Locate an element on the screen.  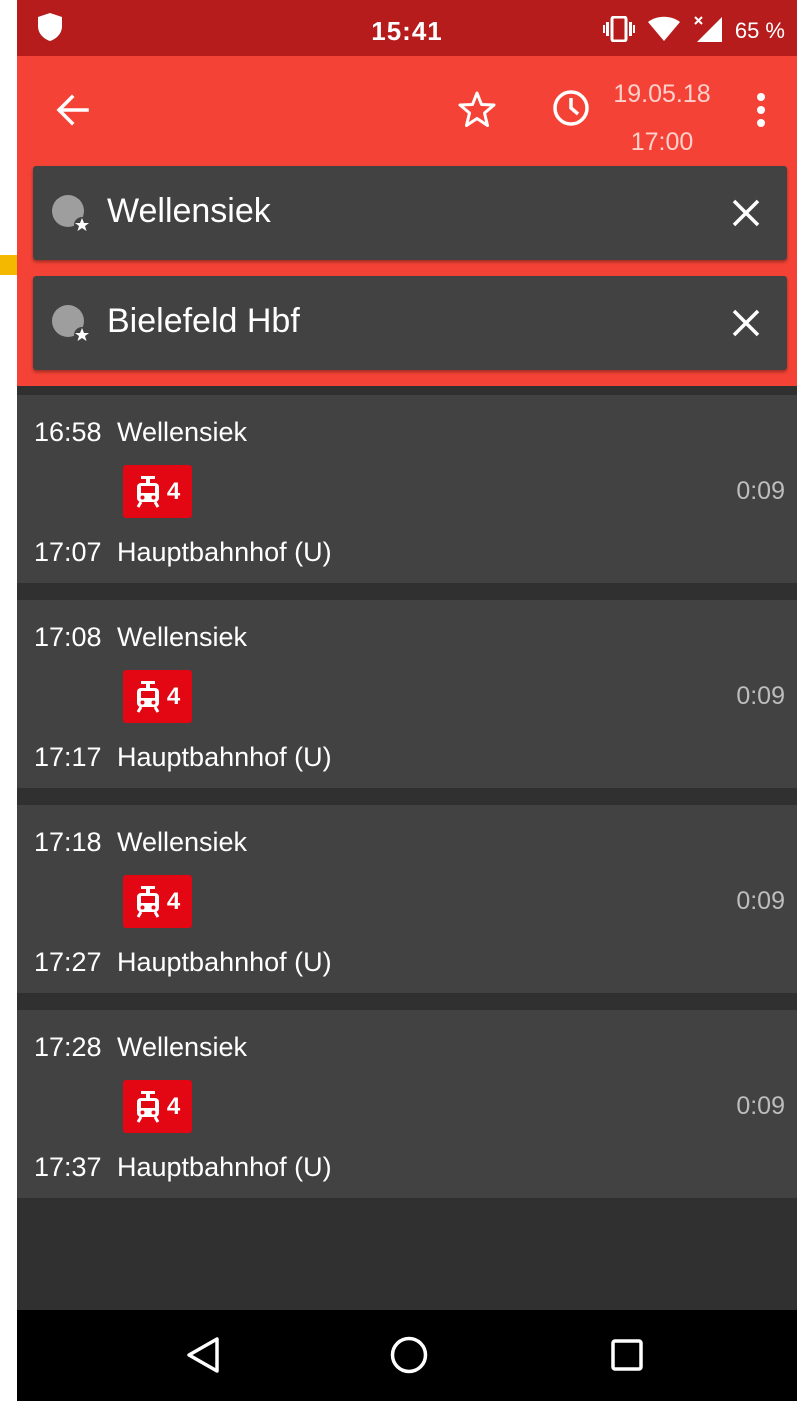
departure-row: 16:58 Wellensiek is located at coordinates (140, 432).